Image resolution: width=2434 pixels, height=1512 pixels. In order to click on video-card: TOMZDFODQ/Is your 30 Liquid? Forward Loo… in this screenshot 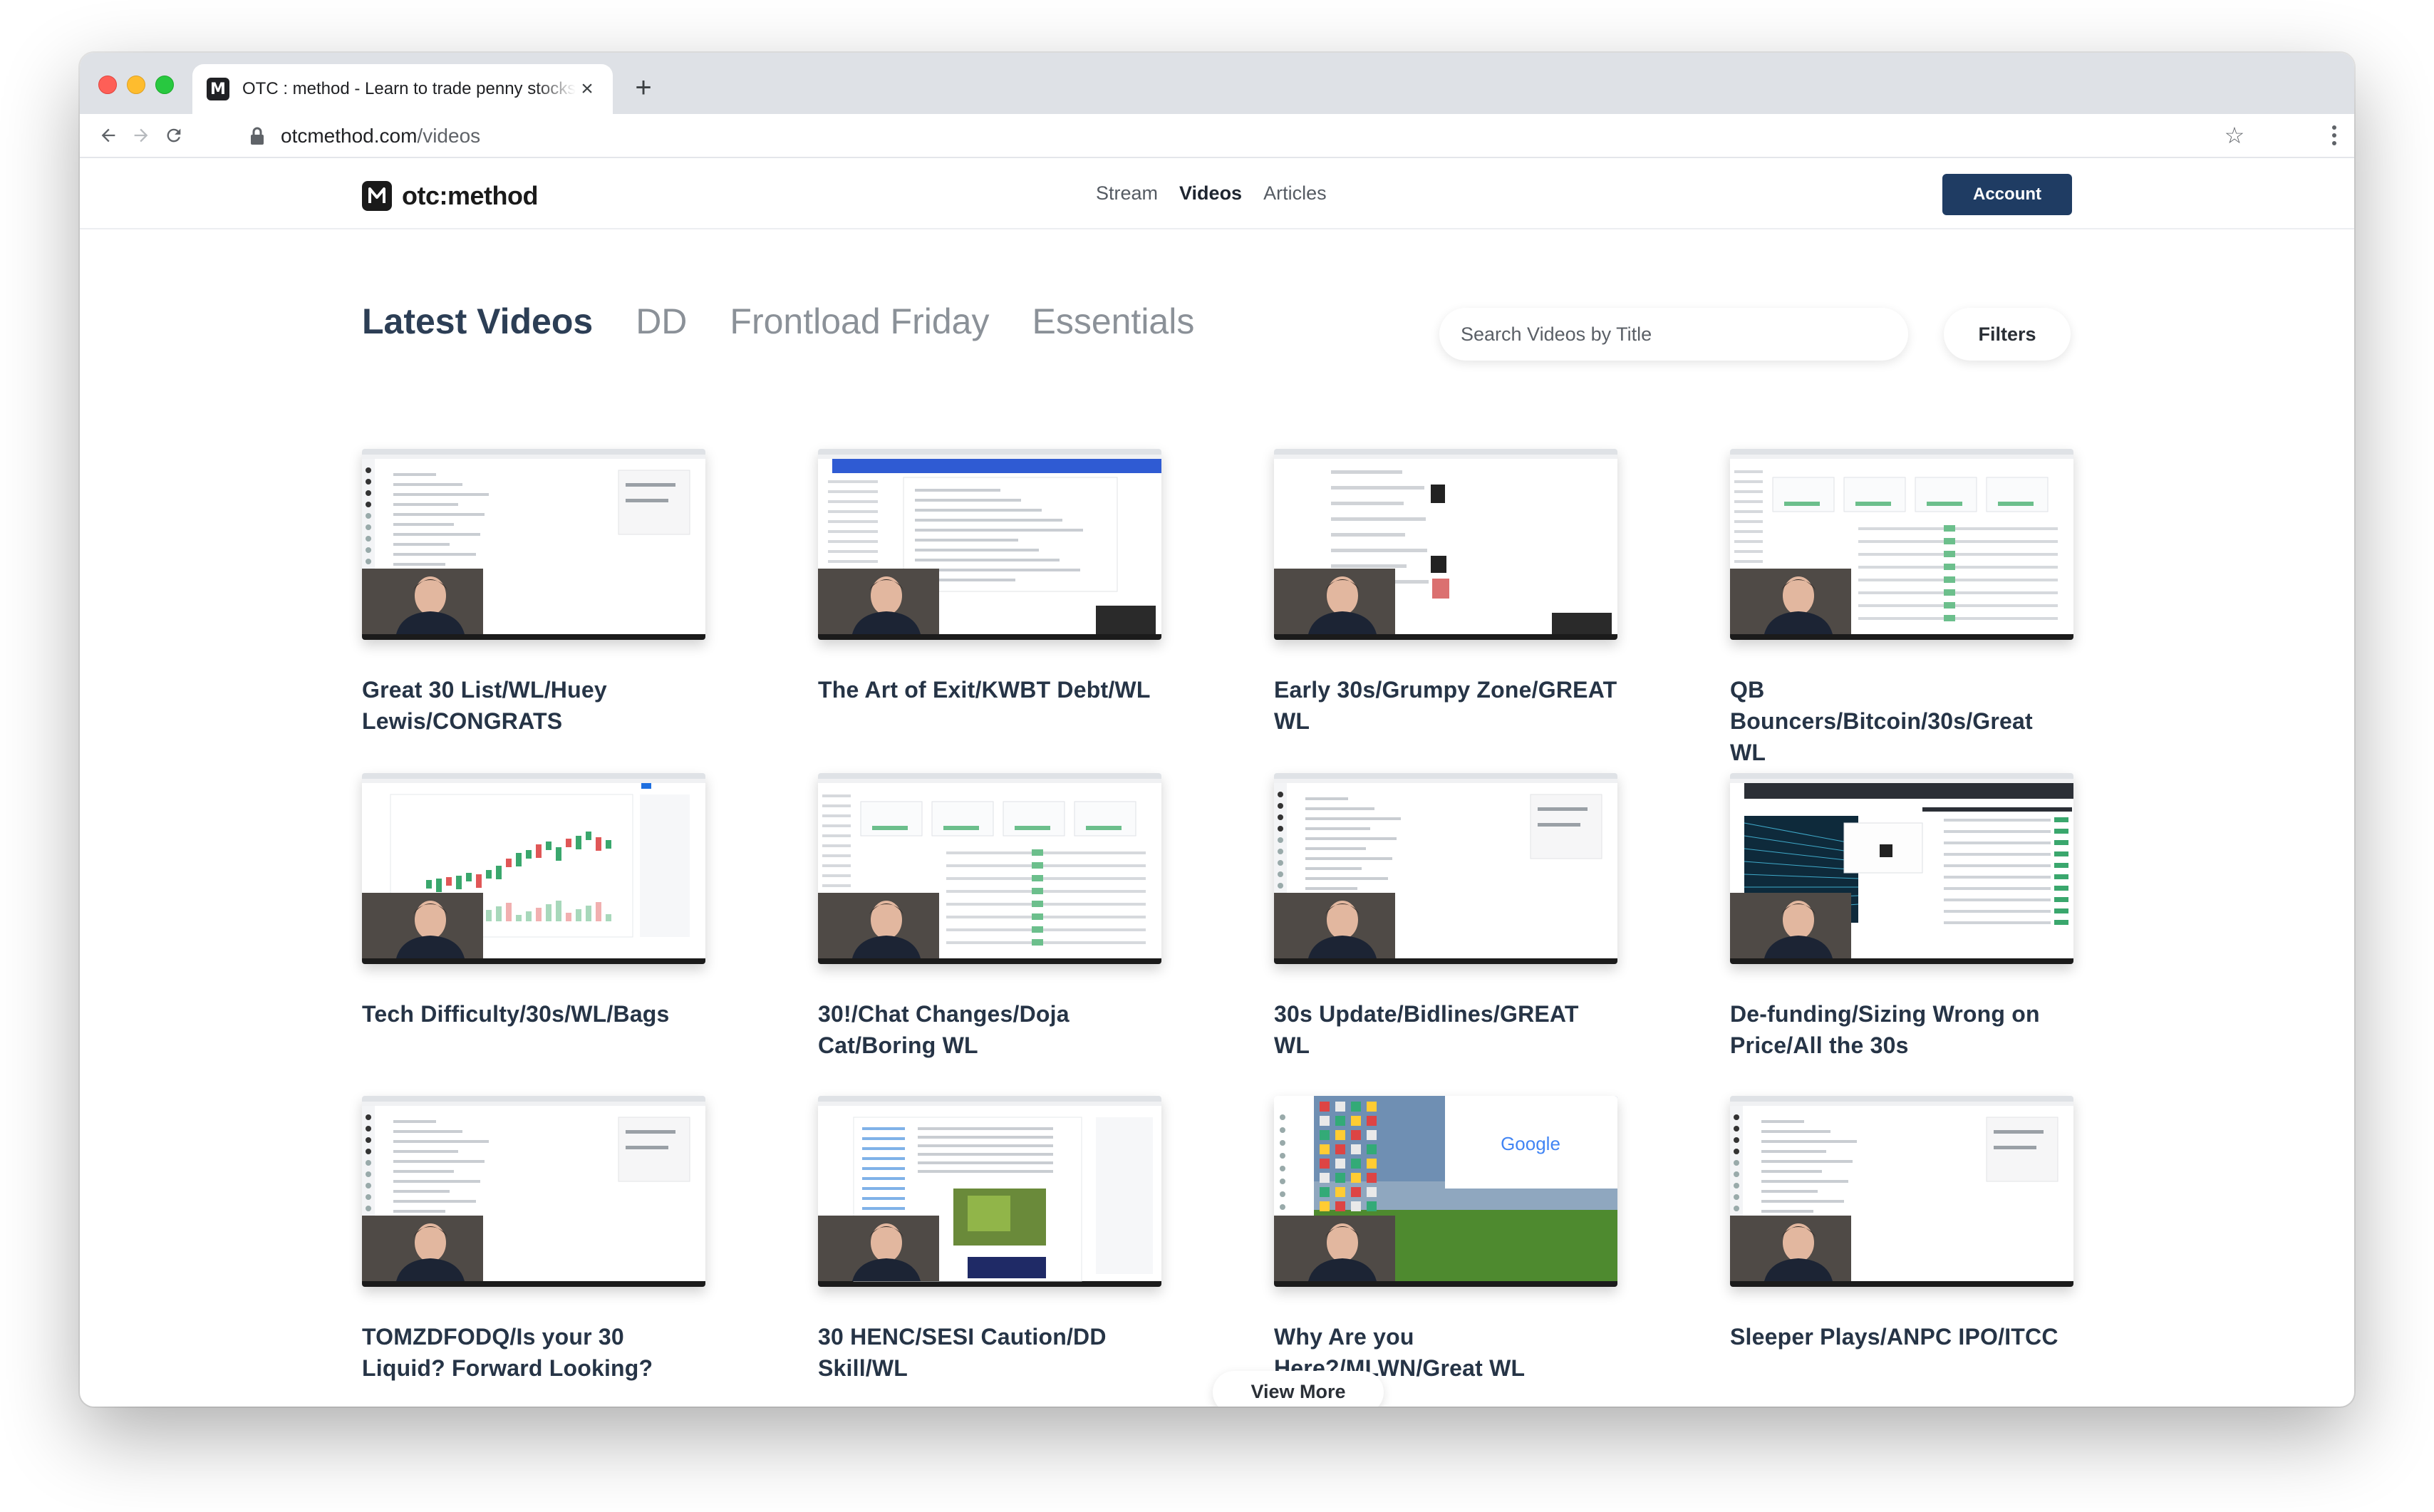, I will do `click(533, 1240)`.